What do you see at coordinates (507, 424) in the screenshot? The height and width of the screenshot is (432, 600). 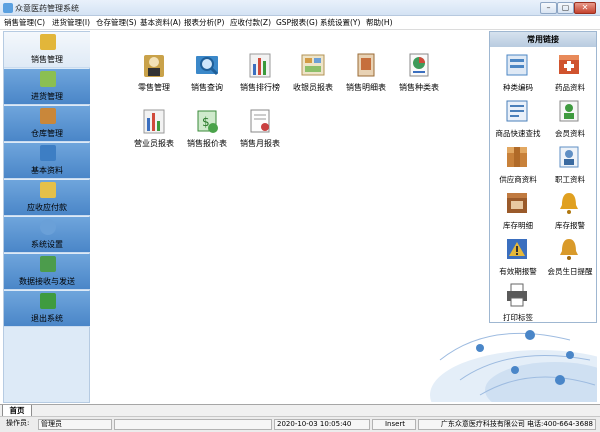 I see `status-company-info: 广东众意医疗科技有限公司 电话:400-664-3688` at bounding box center [507, 424].